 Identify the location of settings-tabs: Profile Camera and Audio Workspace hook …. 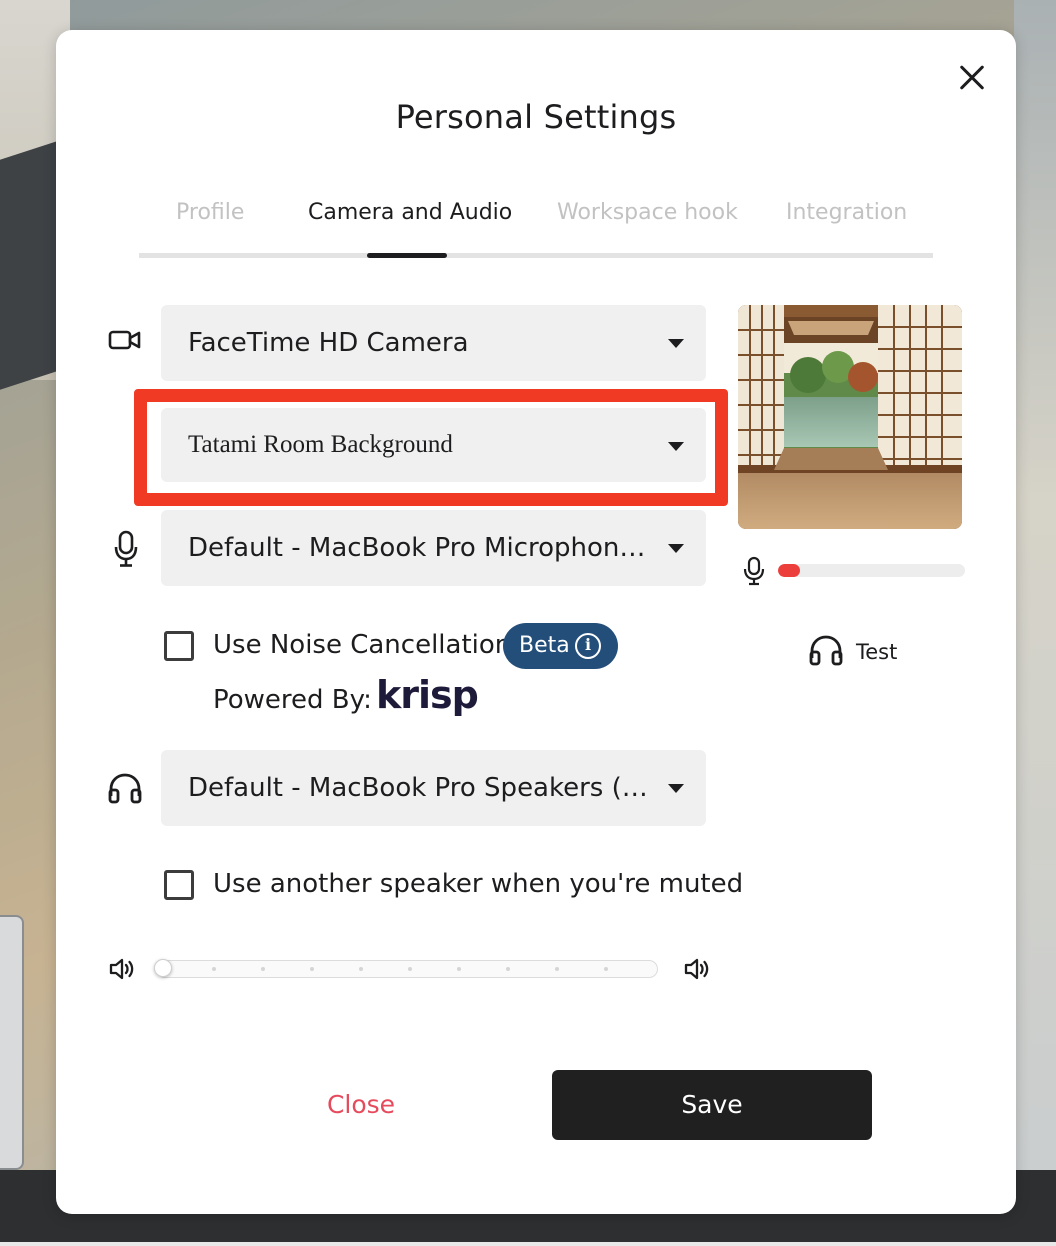
(536, 229).